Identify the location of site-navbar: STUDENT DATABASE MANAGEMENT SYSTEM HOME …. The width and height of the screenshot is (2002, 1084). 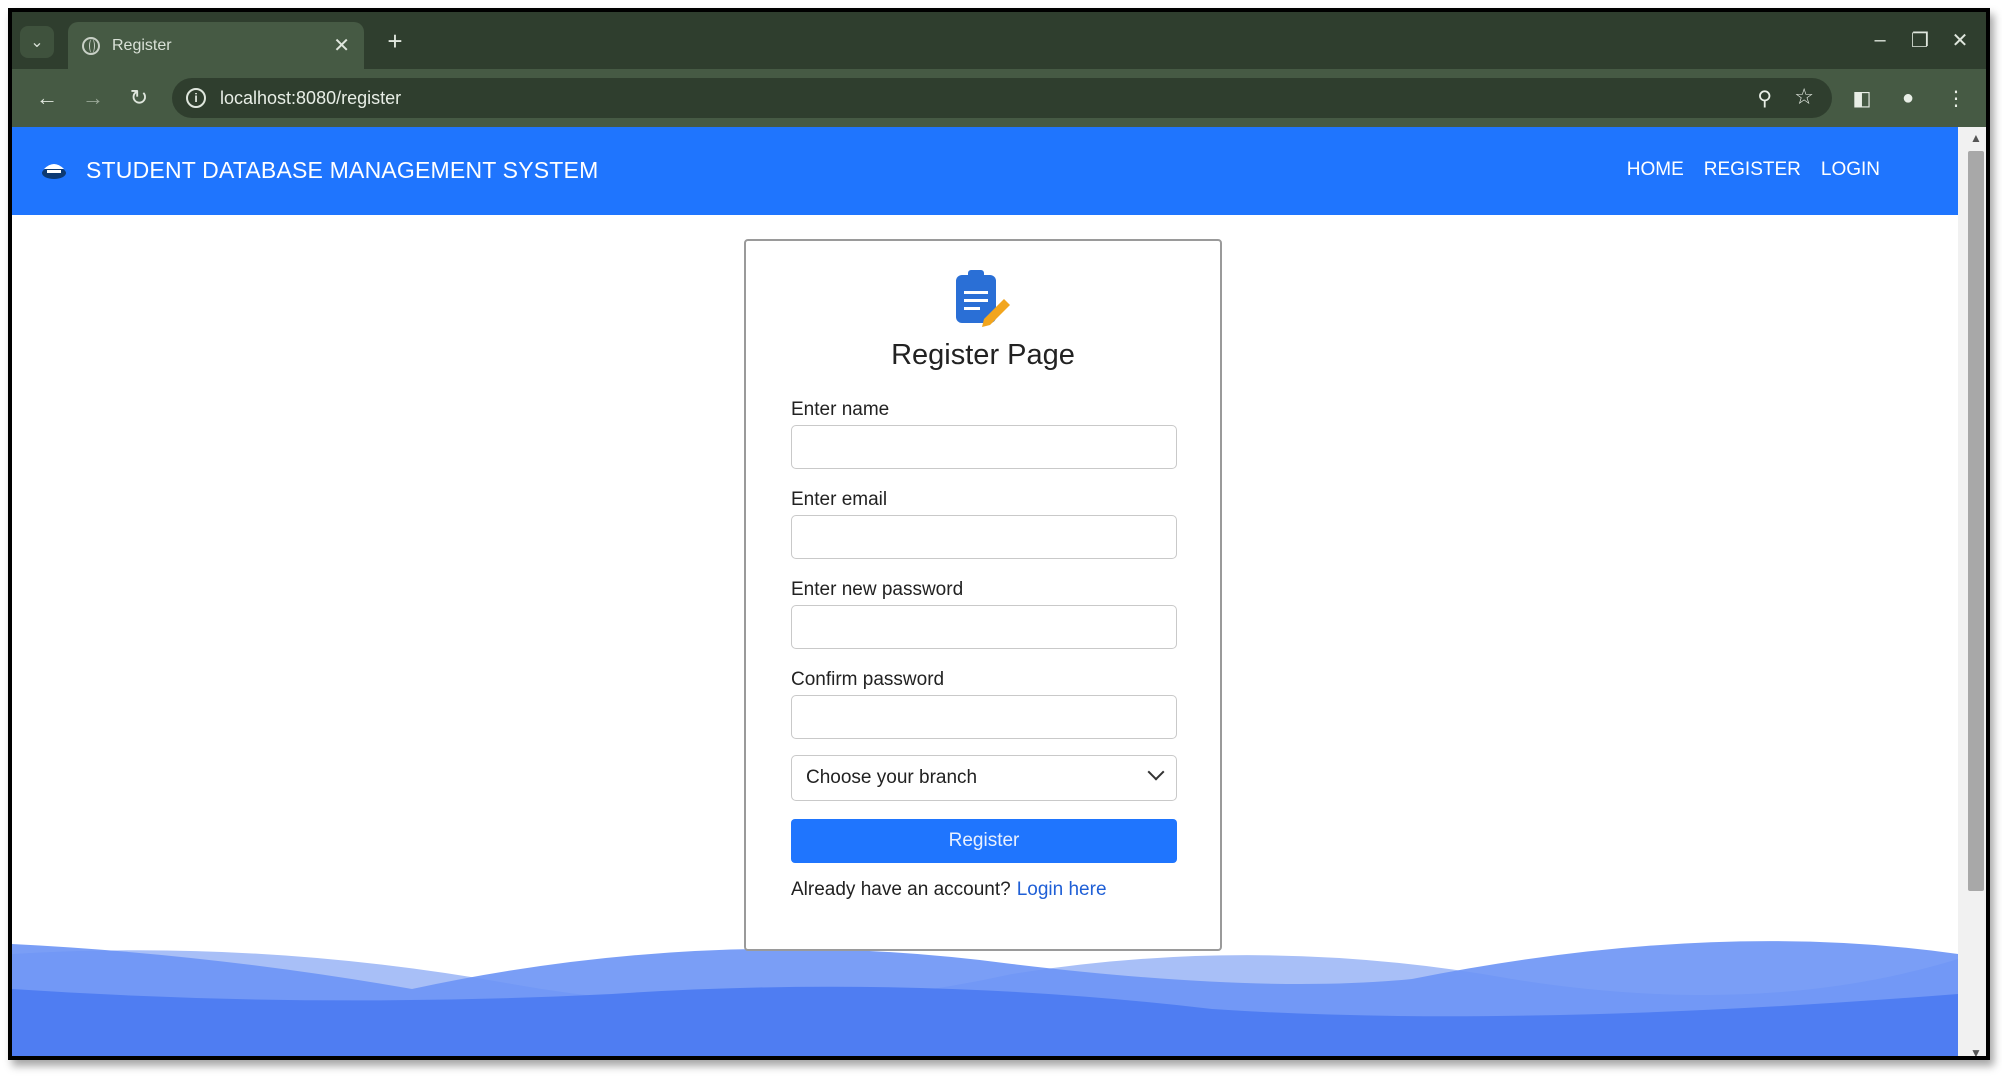
(985, 171).